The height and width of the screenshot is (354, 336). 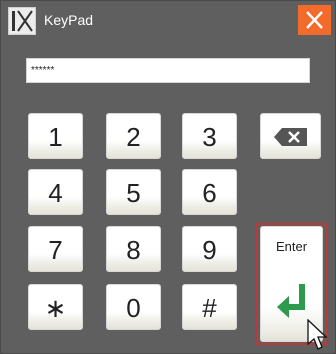 What do you see at coordinates (291, 301) in the screenshot?
I see `enter-arrow-icon` at bounding box center [291, 301].